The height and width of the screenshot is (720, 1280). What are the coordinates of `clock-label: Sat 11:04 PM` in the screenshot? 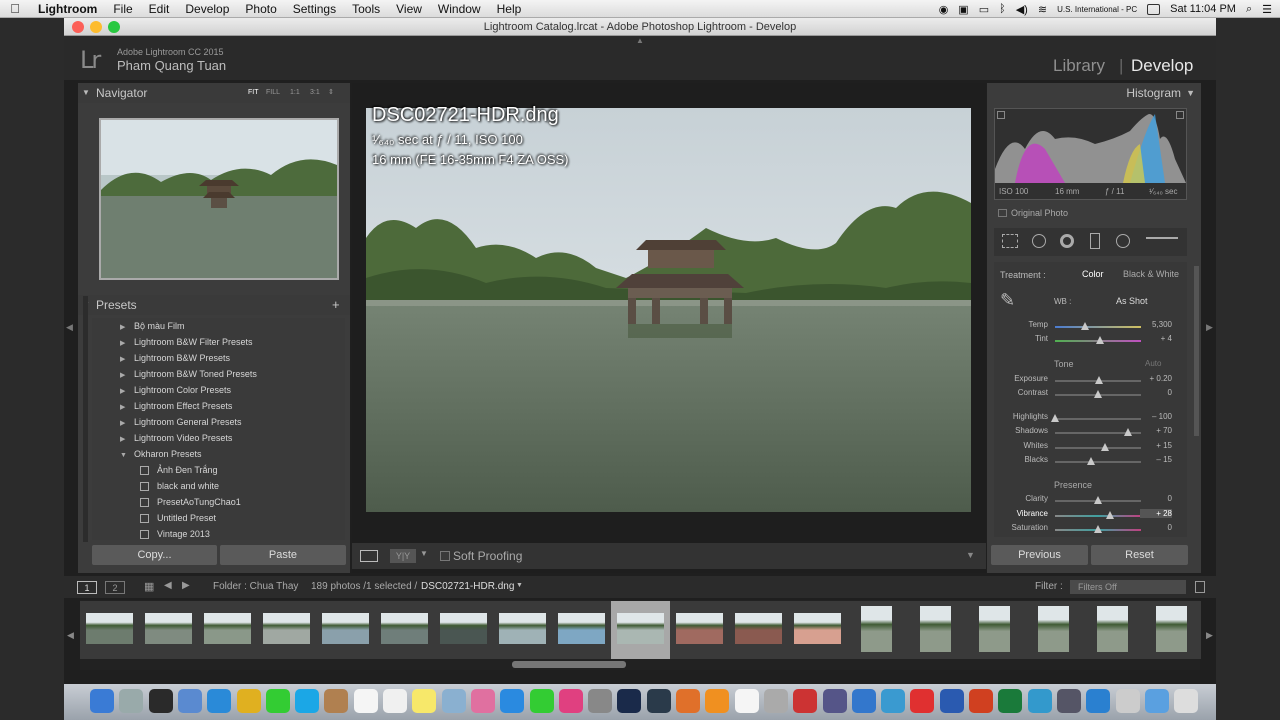 It's located at (1203, 9).